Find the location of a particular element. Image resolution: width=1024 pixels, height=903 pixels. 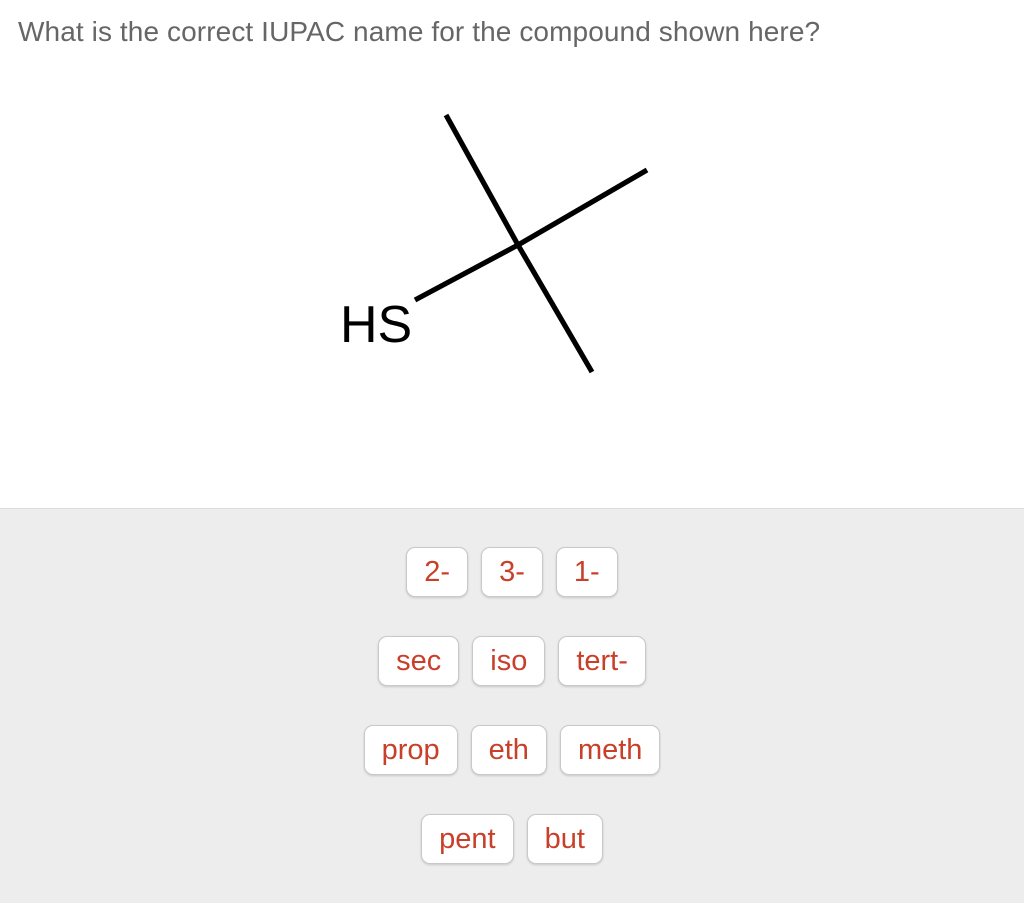

token-row-4: pent but is located at coordinates (512, 839).